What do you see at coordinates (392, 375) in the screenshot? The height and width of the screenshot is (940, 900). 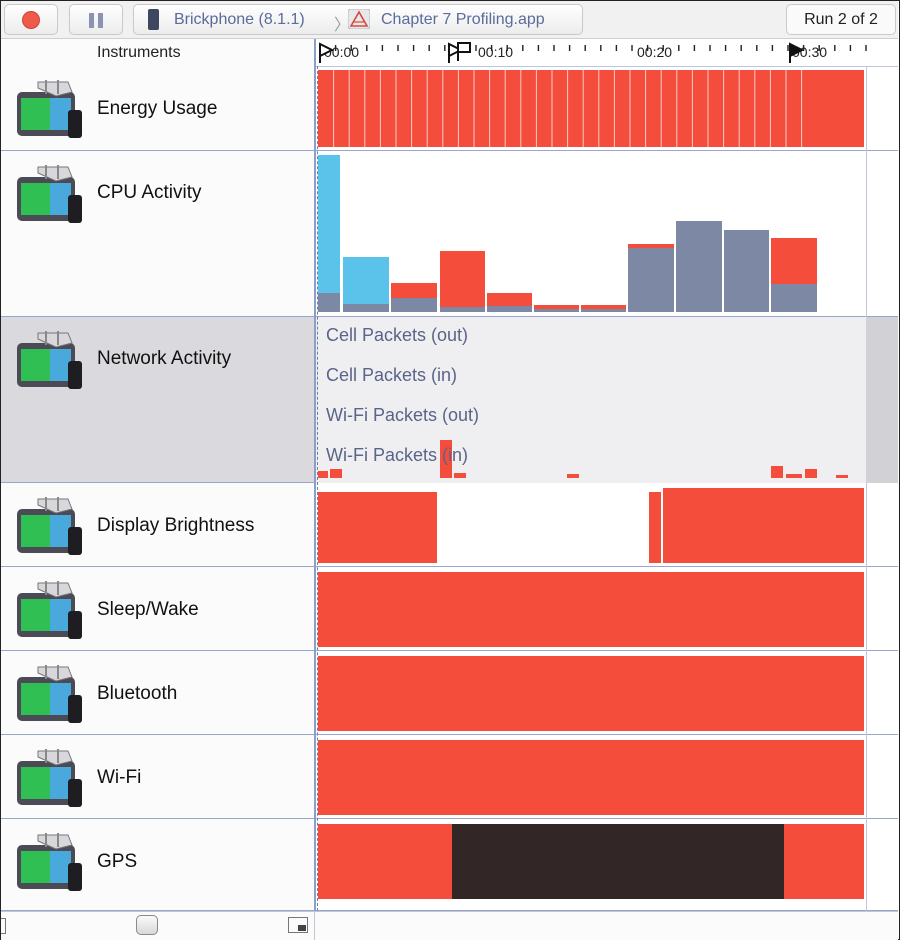 I see `network-series-label: Cell Packets (in)` at bounding box center [392, 375].